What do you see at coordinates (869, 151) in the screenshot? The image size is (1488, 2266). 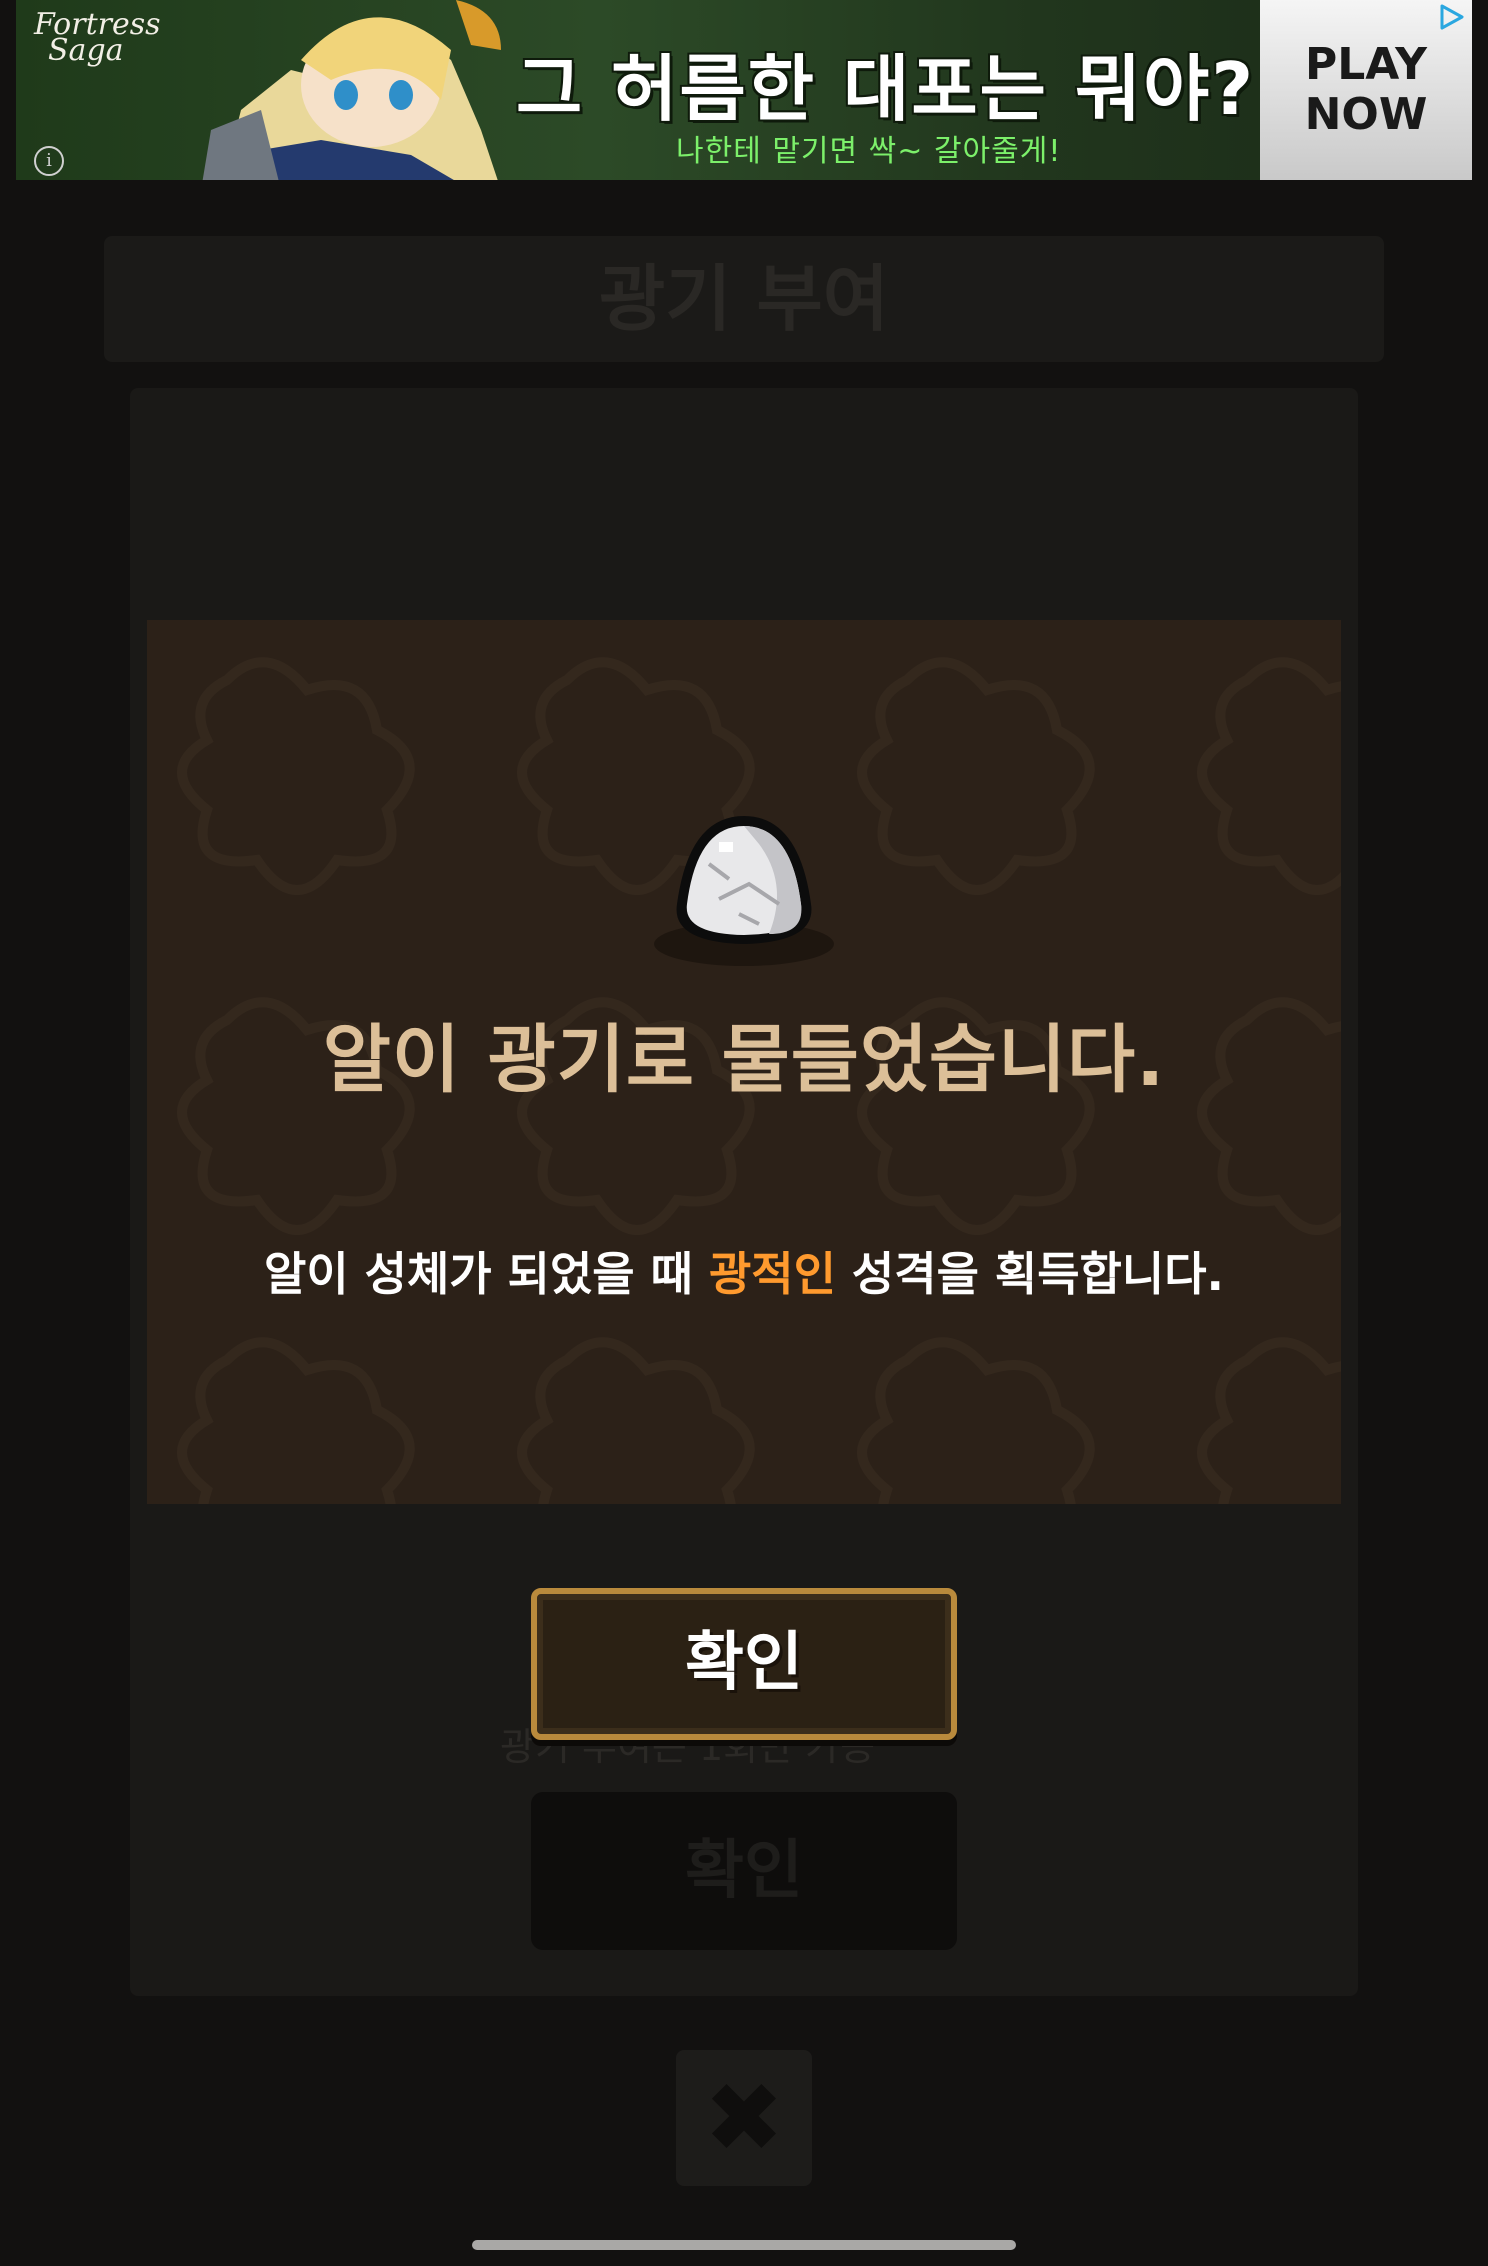 I see `ad-subline: 나한테 맡기면 싹~ 갈아줄게!` at bounding box center [869, 151].